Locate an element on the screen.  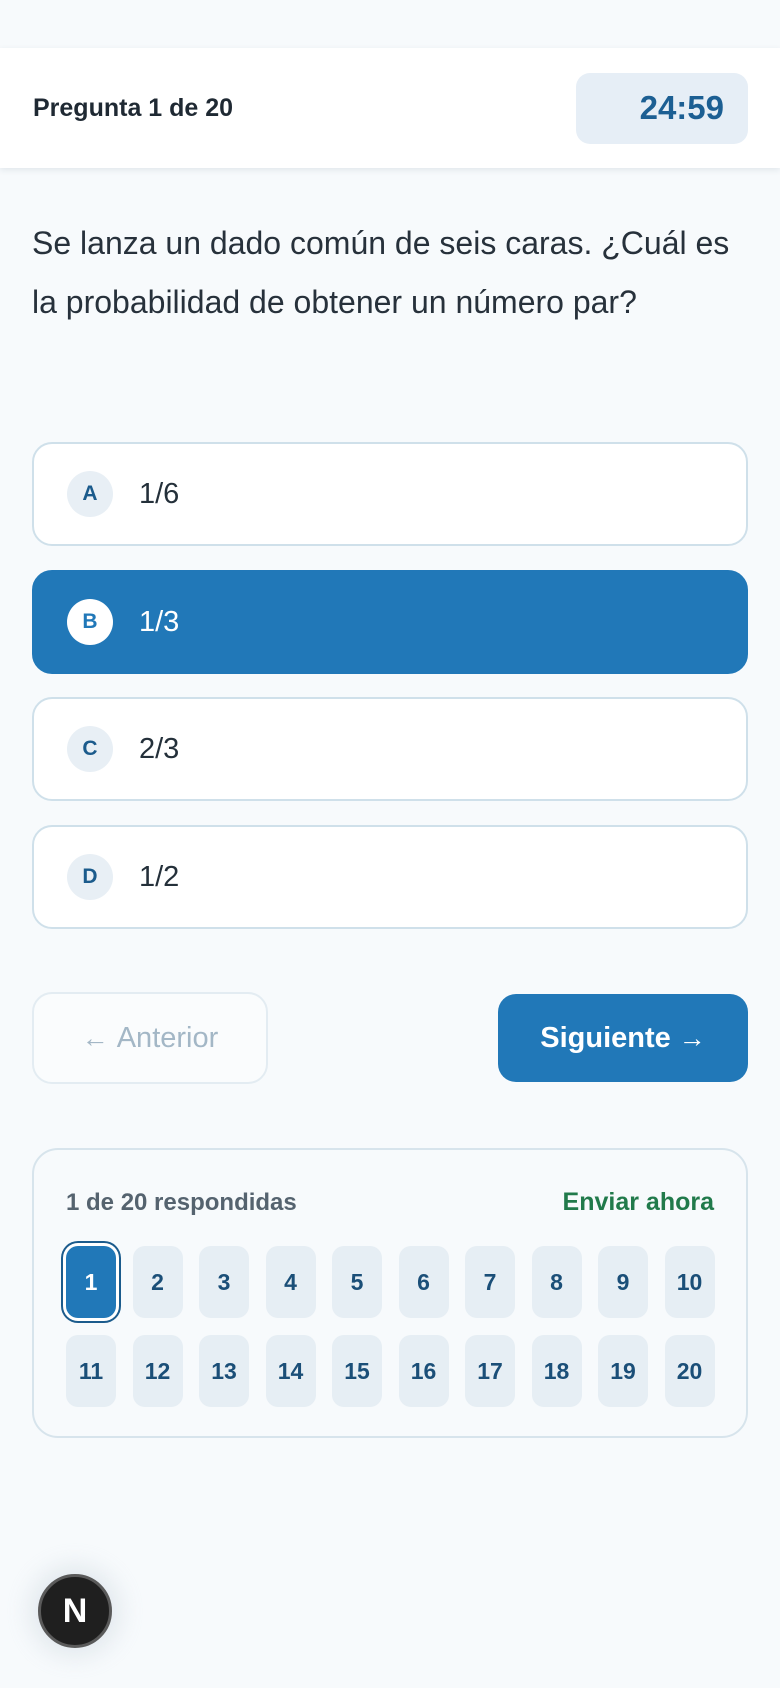
question-number-button: 6 is located at coordinates (423, 1282).